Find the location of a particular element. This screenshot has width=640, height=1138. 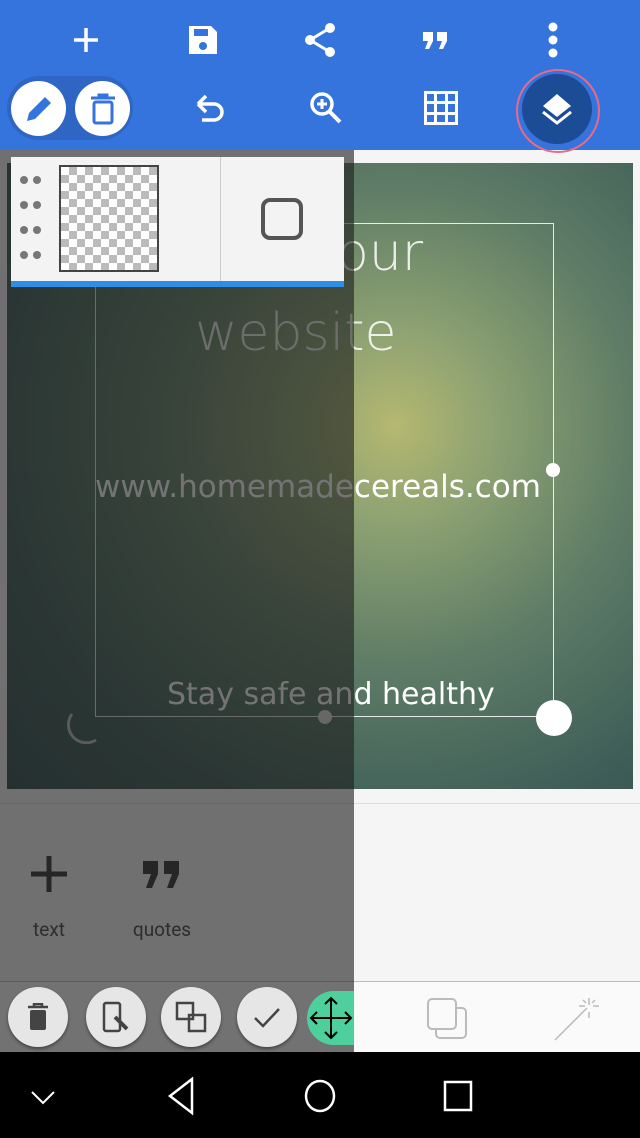

zoom-in-button is located at coordinates (326, 108).